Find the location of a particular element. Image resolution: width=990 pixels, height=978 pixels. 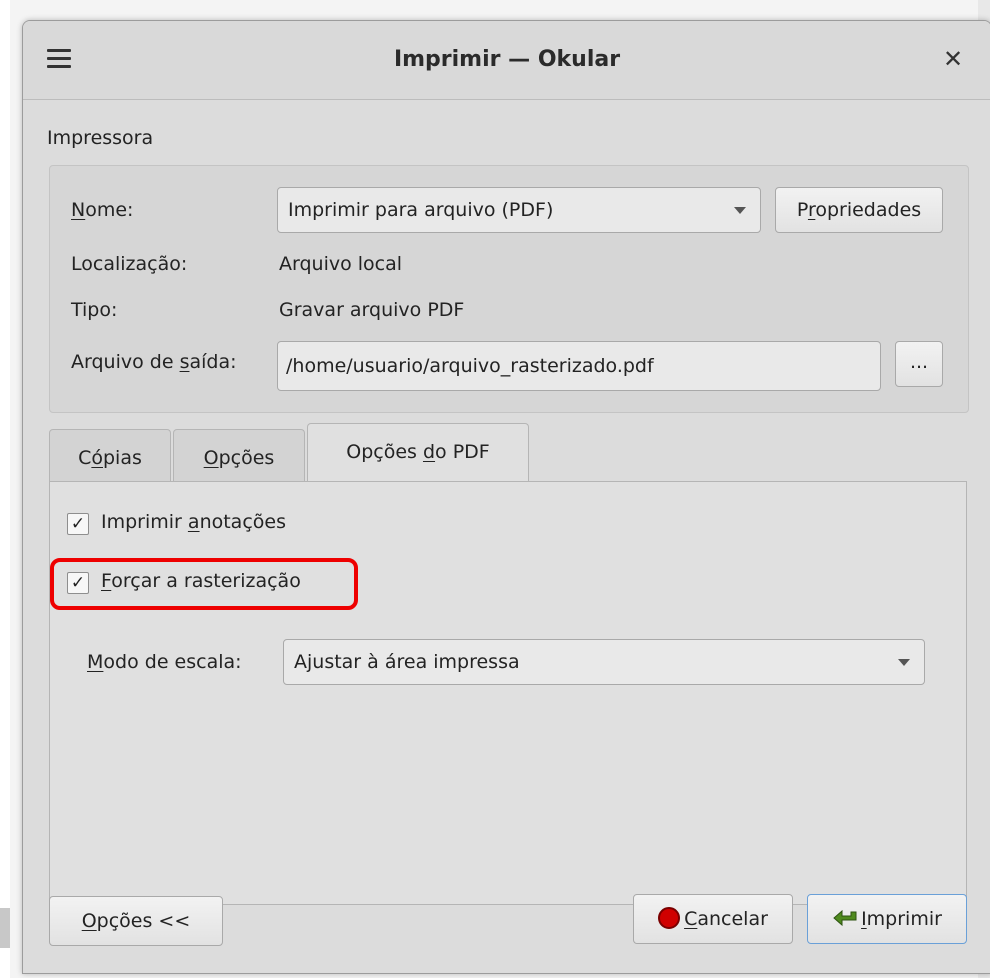

printer-name-combo: Imprimir para arquivo (PDF) is located at coordinates (519, 210).